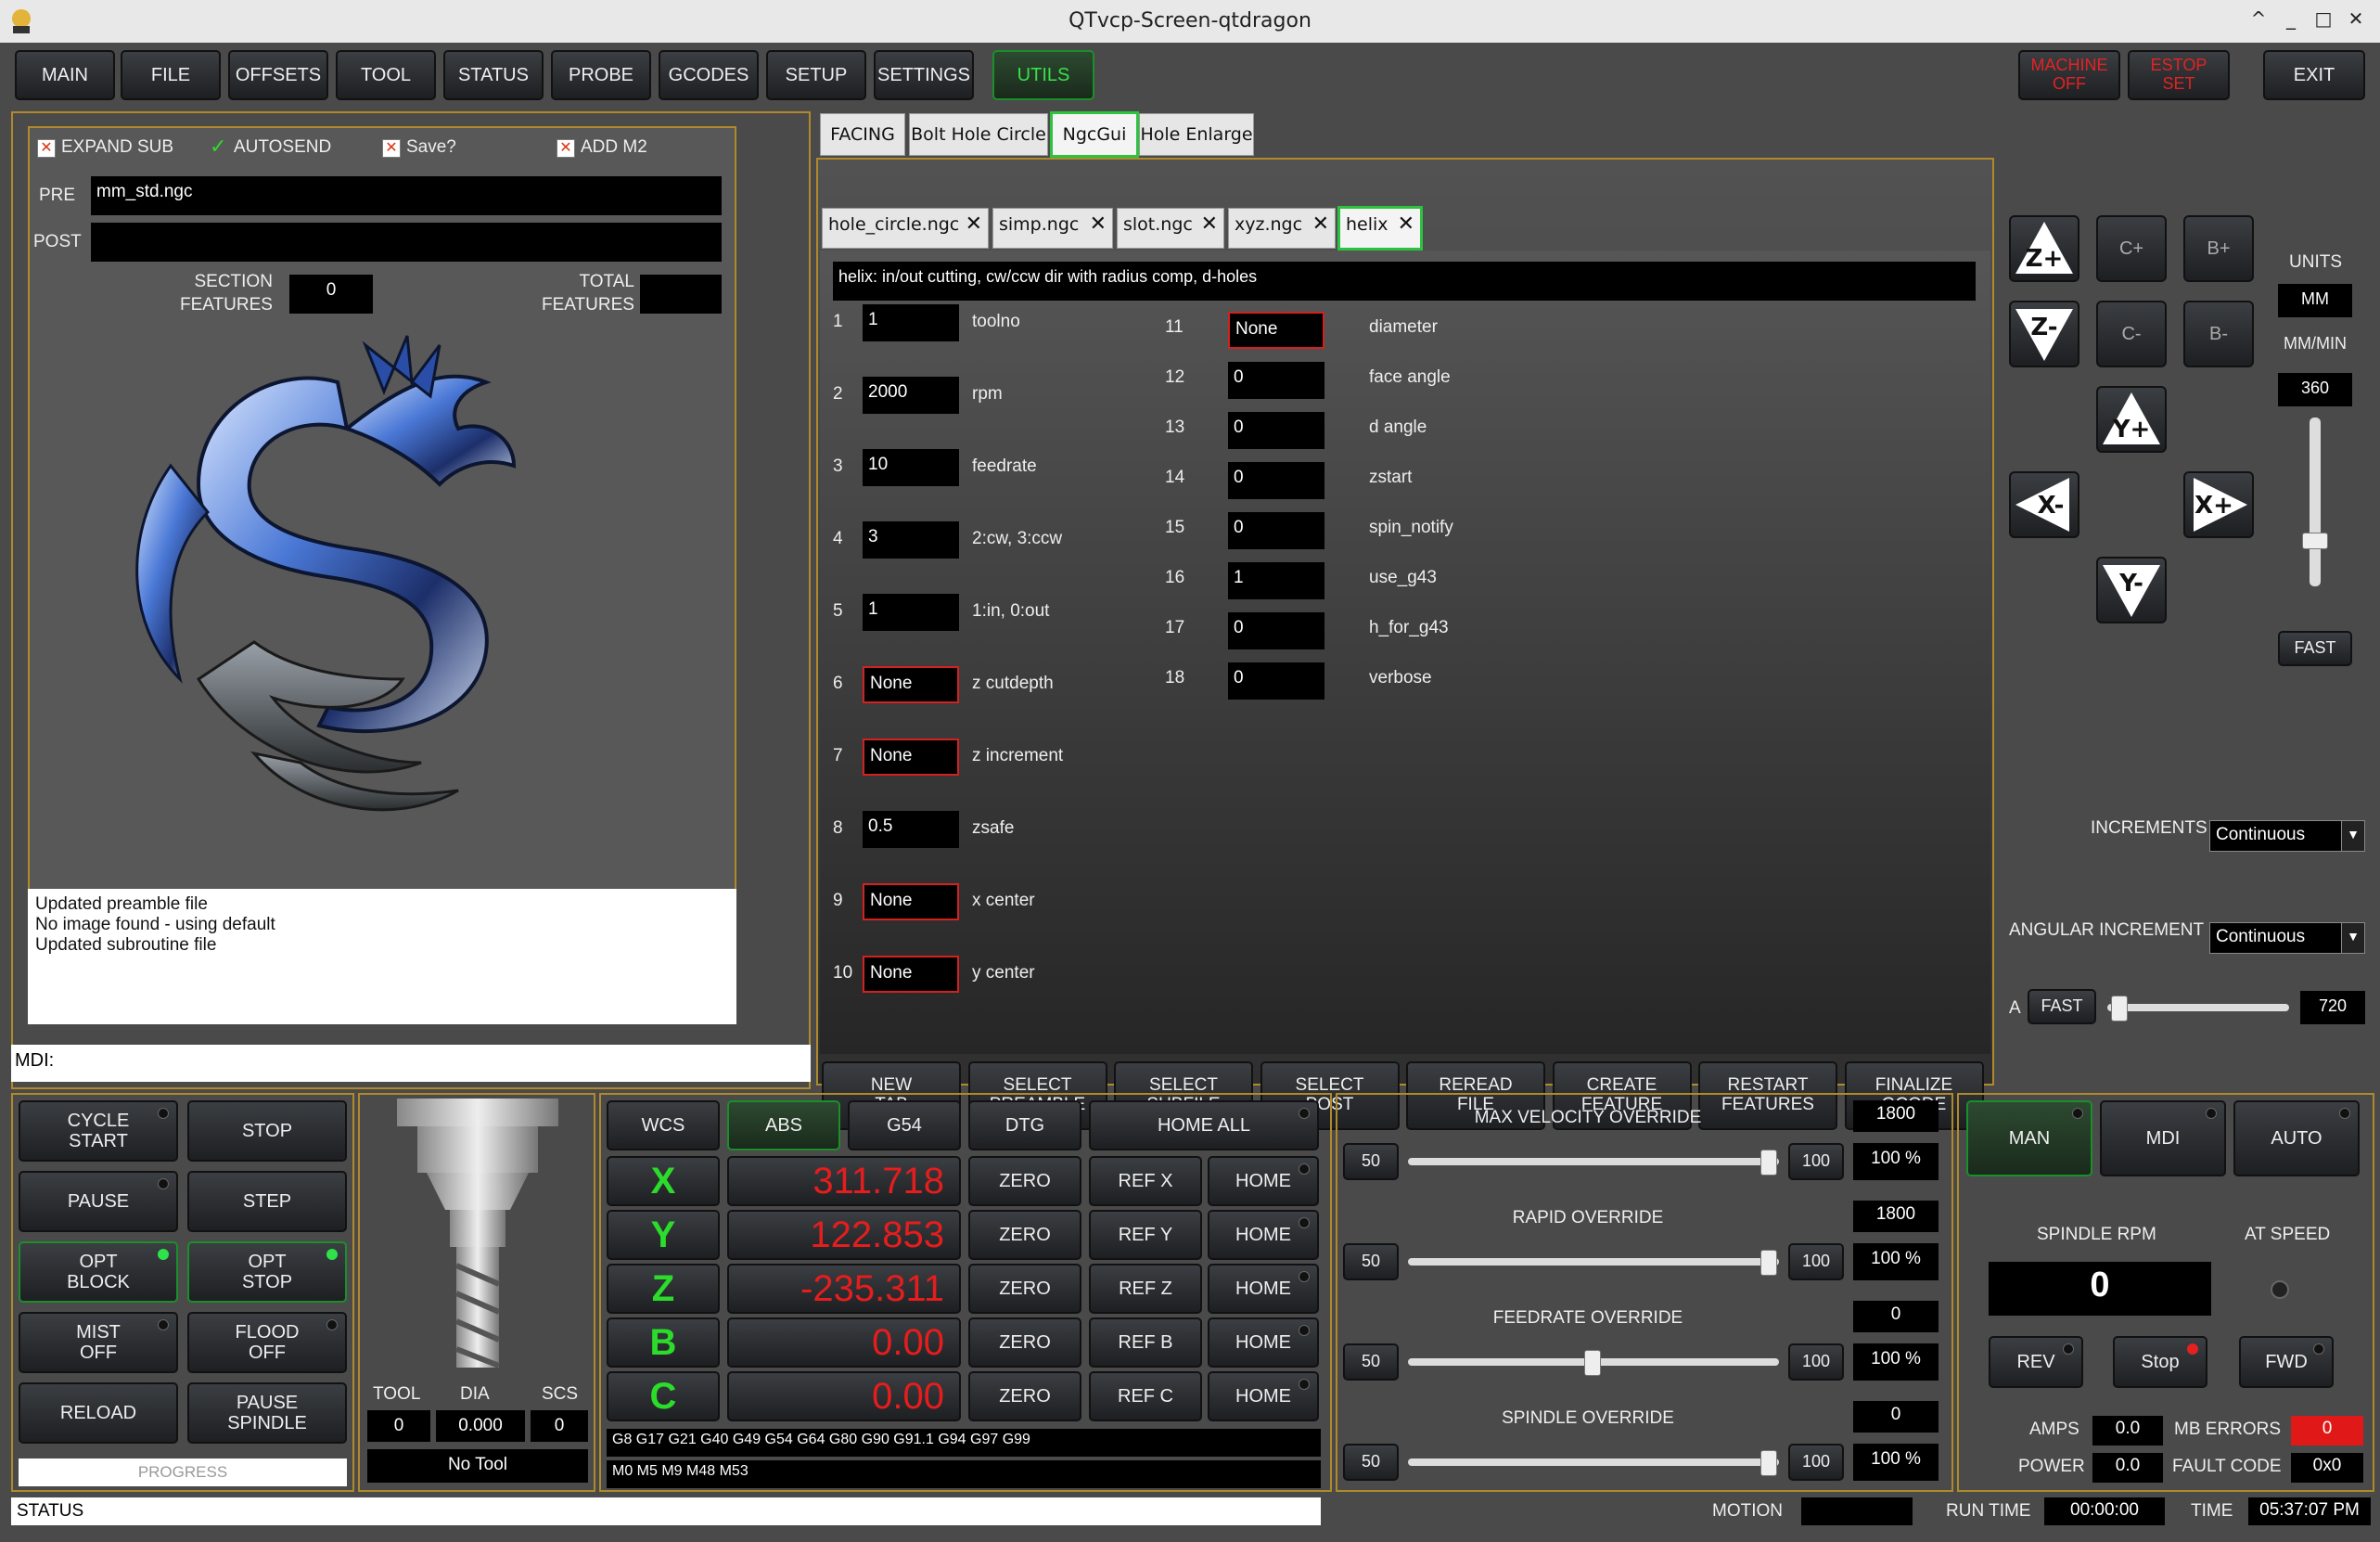 The image size is (2380, 1542). What do you see at coordinates (267, 1272) in the screenshot?
I see `opt-stop-button: OPT STOP` at bounding box center [267, 1272].